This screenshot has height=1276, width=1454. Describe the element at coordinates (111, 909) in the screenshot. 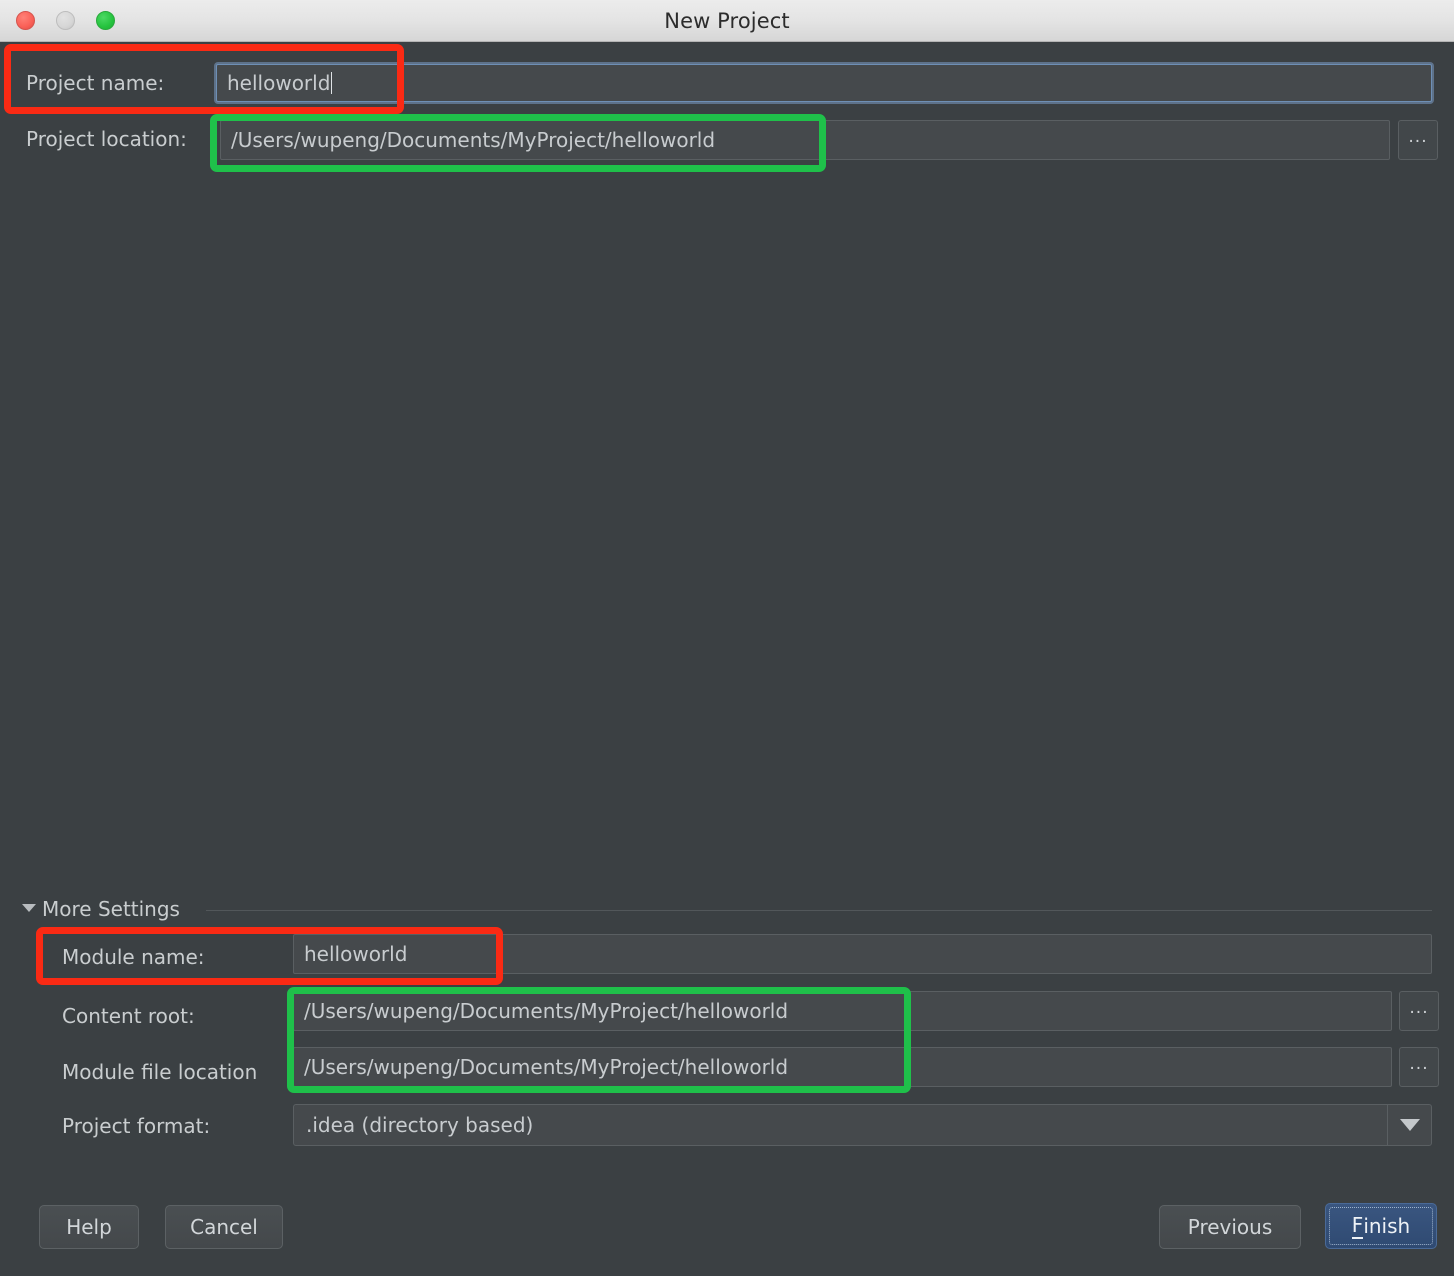

I see `more-settings-label: More Settings` at that location.